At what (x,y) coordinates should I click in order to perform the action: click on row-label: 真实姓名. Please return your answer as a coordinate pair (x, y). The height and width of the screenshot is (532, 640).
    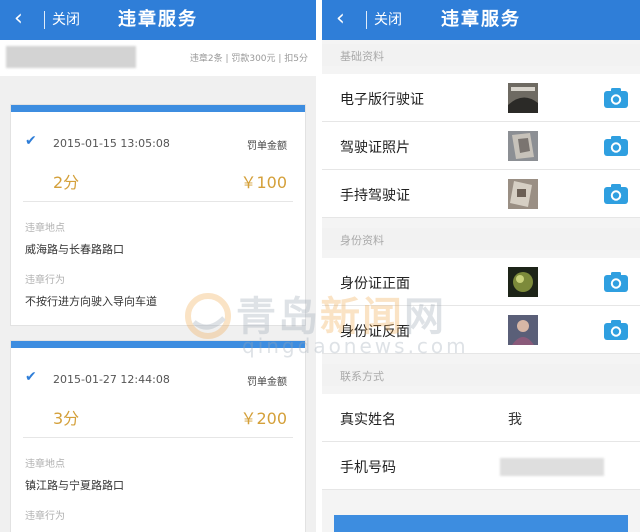
    Looking at the image, I should click on (368, 420).